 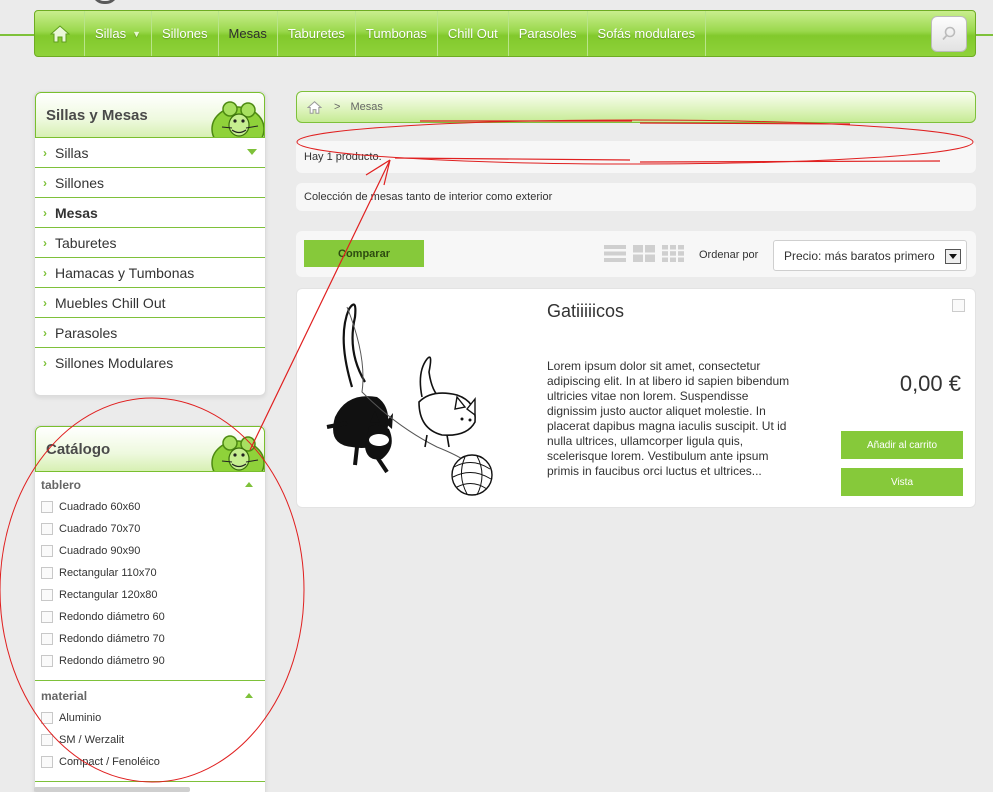 What do you see at coordinates (150, 183) in the screenshot?
I see `category-item-sillones: › Sillones` at bounding box center [150, 183].